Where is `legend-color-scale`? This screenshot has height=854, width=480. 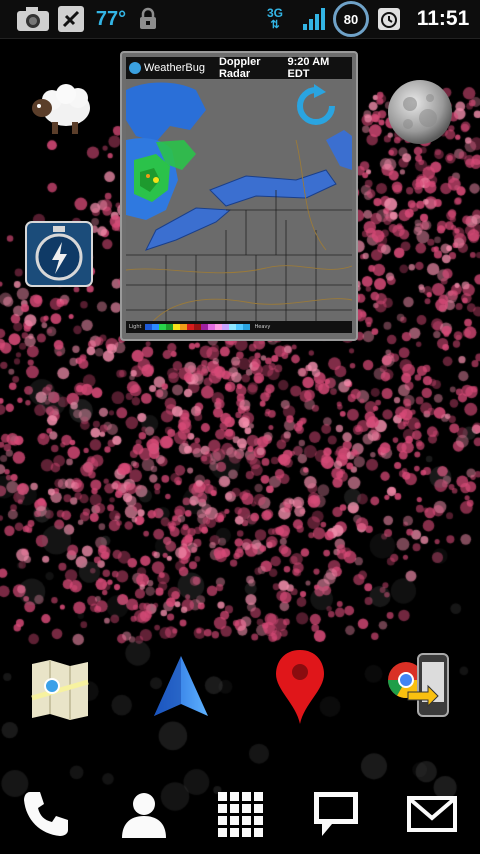 legend-color-scale is located at coordinates (198, 327).